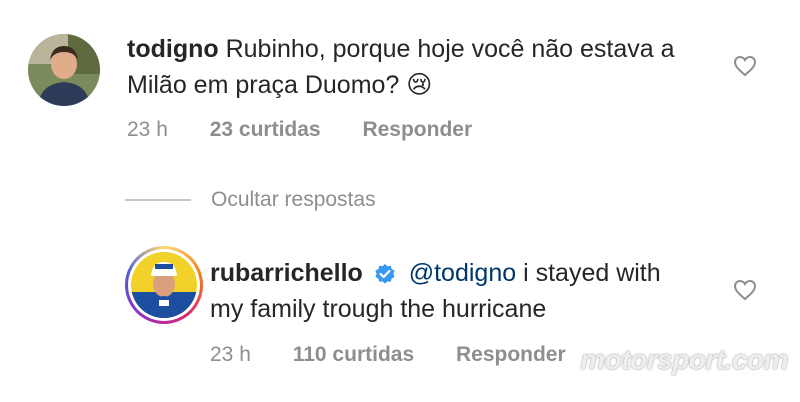 This screenshot has width=800, height=402. What do you see at coordinates (511, 354) in the screenshot?
I see `reply-reply-button: Responder` at bounding box center [511, 354].